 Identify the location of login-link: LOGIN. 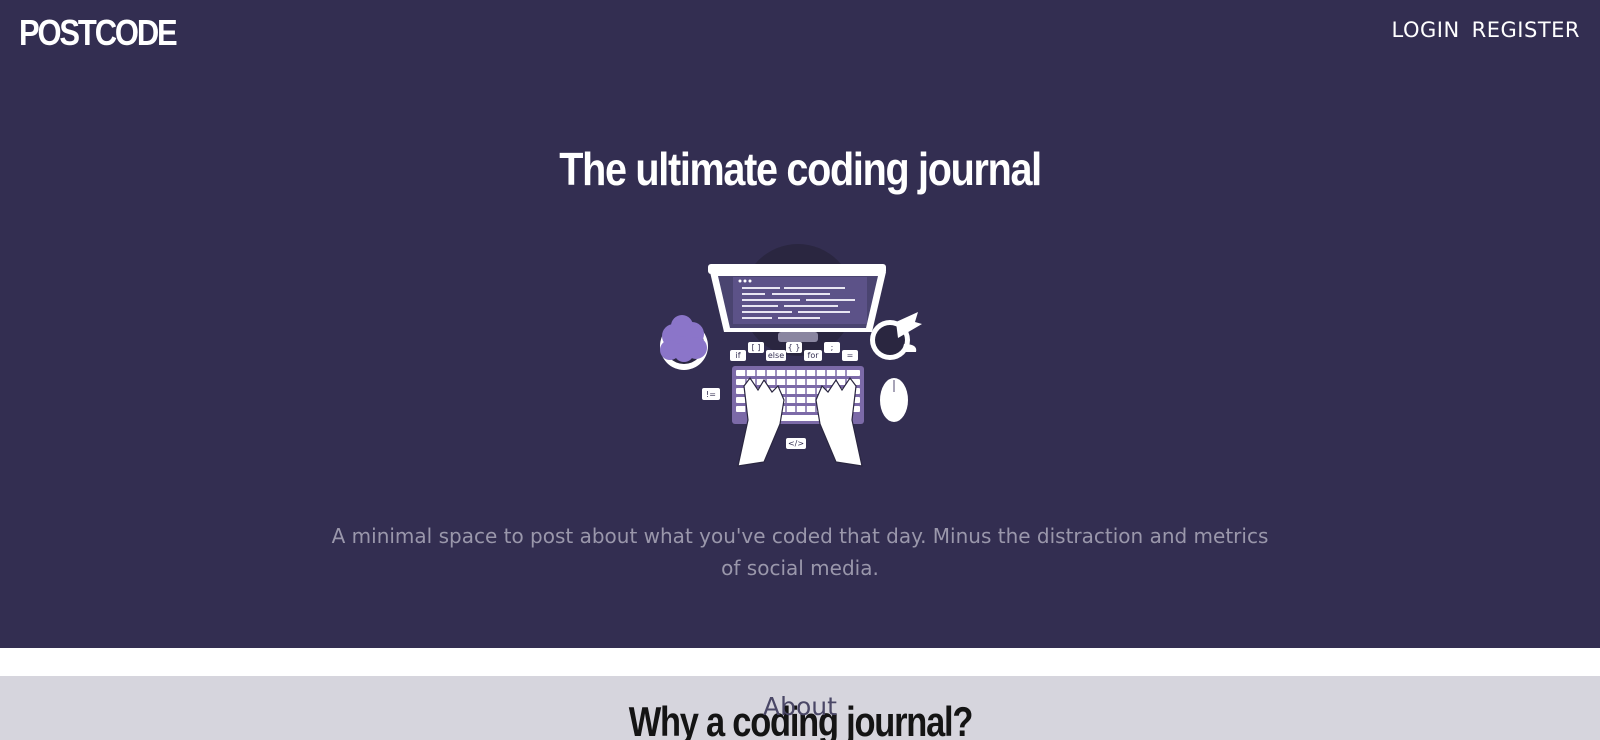
(1426, 30).